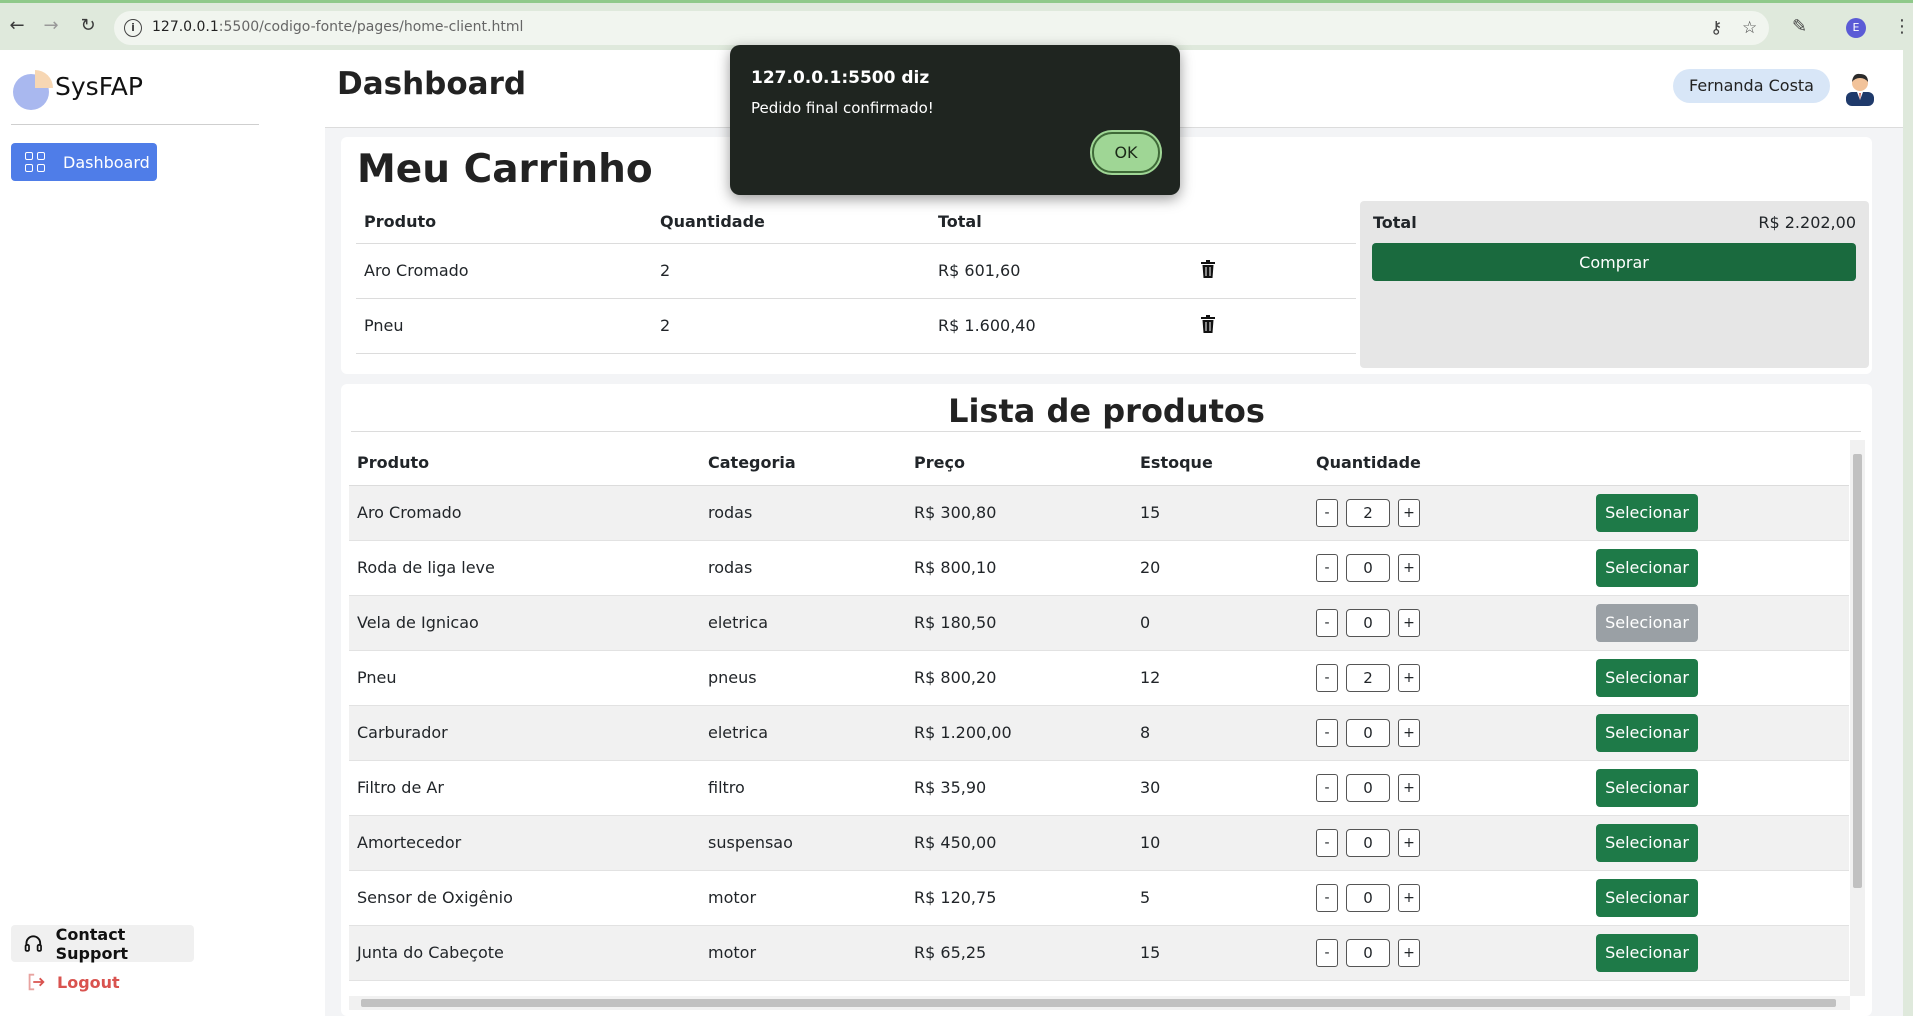 The width and height of the screenshot is (1913, 1016). What do you see at coordinates (72, 982) in the screenshot?
I see `logout-button: Logout` at bounding box center [72, 982].